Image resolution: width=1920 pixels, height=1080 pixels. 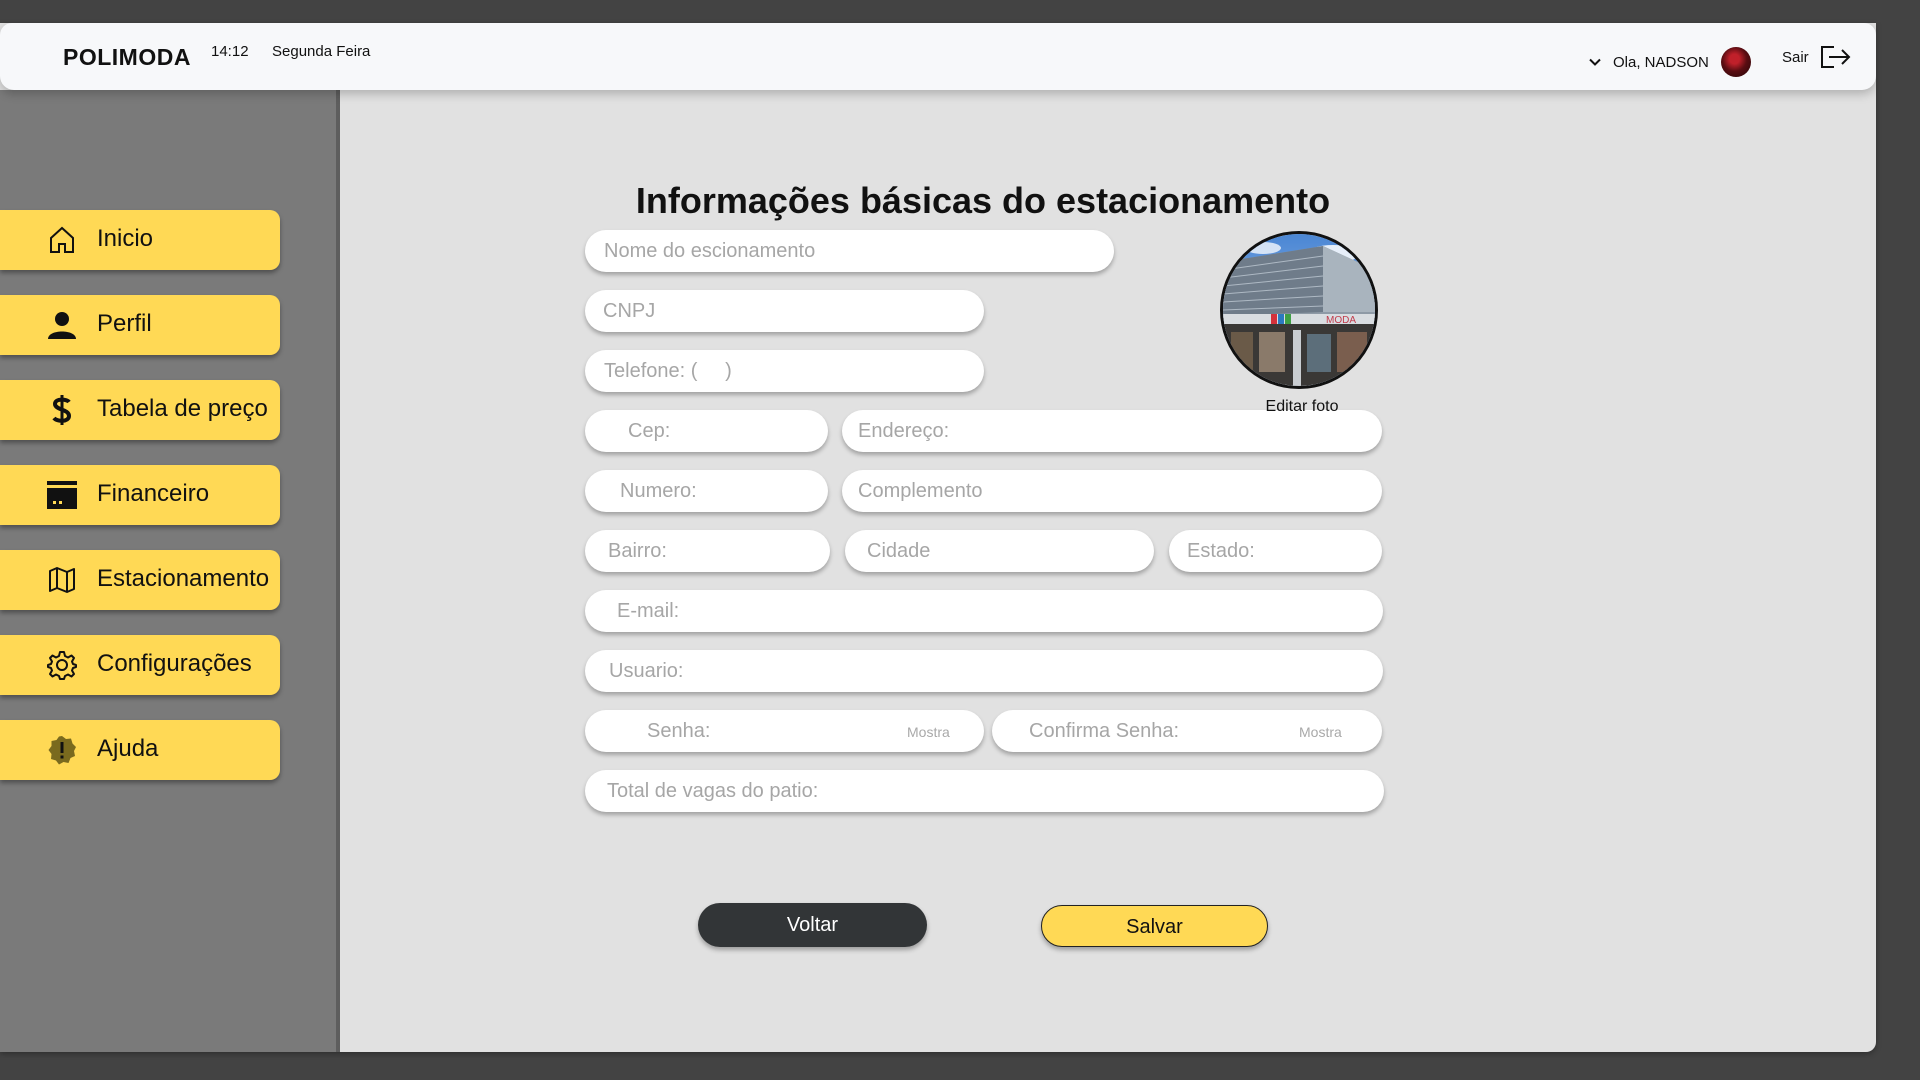 I want to click on bairro-input, so click(x=707, y=551).